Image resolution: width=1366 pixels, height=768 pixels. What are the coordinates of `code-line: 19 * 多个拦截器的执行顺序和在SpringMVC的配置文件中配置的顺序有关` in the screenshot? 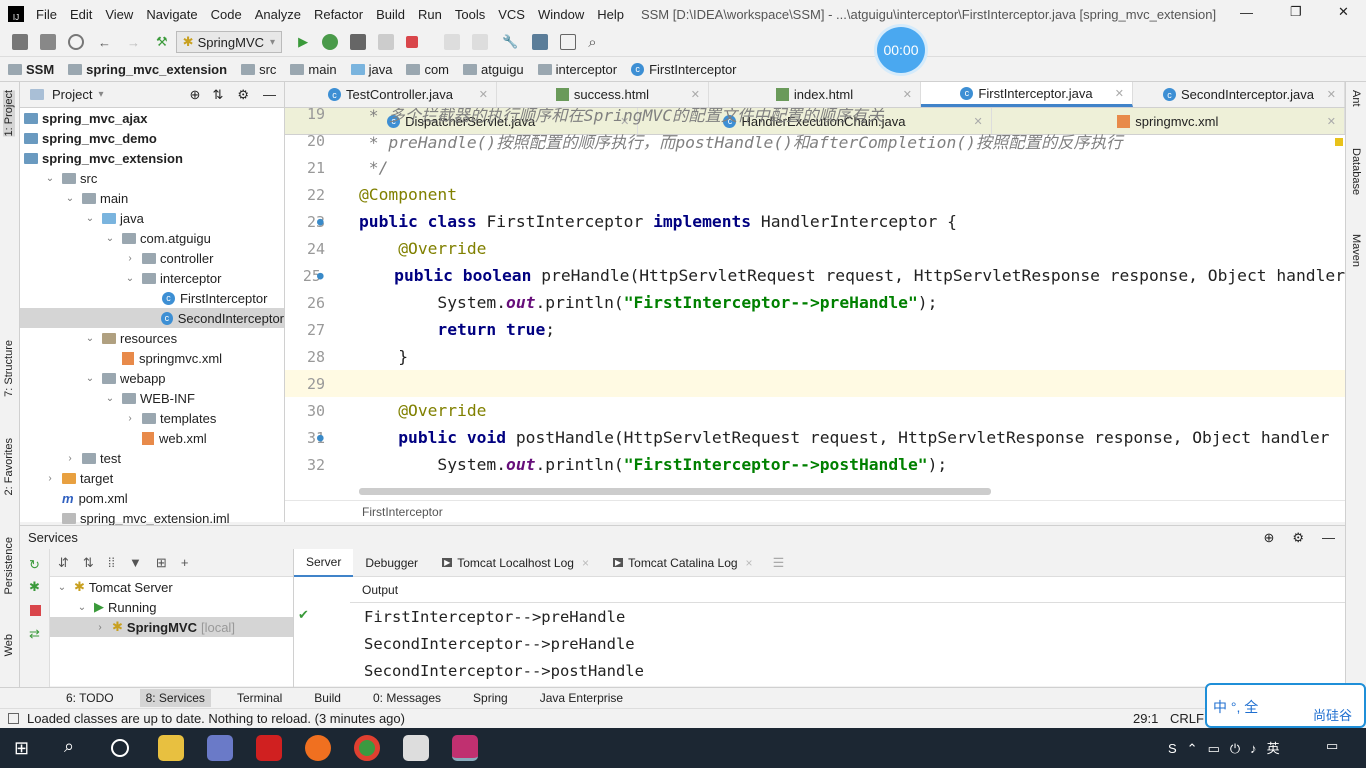 It's located at (815, 117).